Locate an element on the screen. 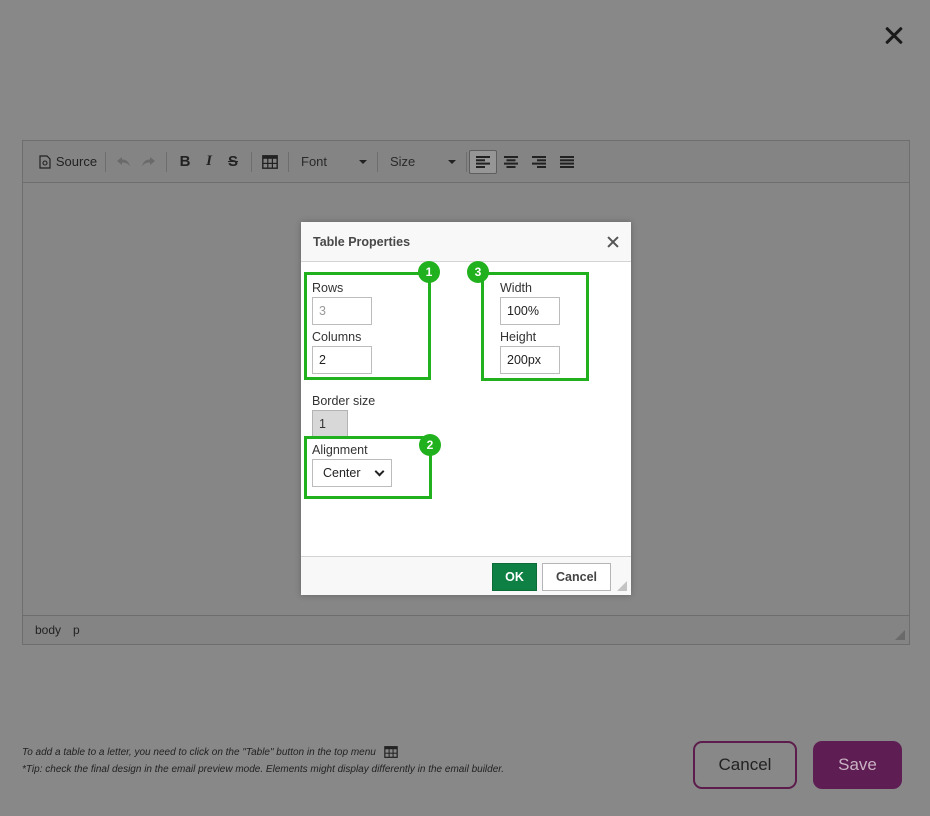 The width and height of the screenshot is (930, 816). redo-icon is located at coordinates (148, 162).